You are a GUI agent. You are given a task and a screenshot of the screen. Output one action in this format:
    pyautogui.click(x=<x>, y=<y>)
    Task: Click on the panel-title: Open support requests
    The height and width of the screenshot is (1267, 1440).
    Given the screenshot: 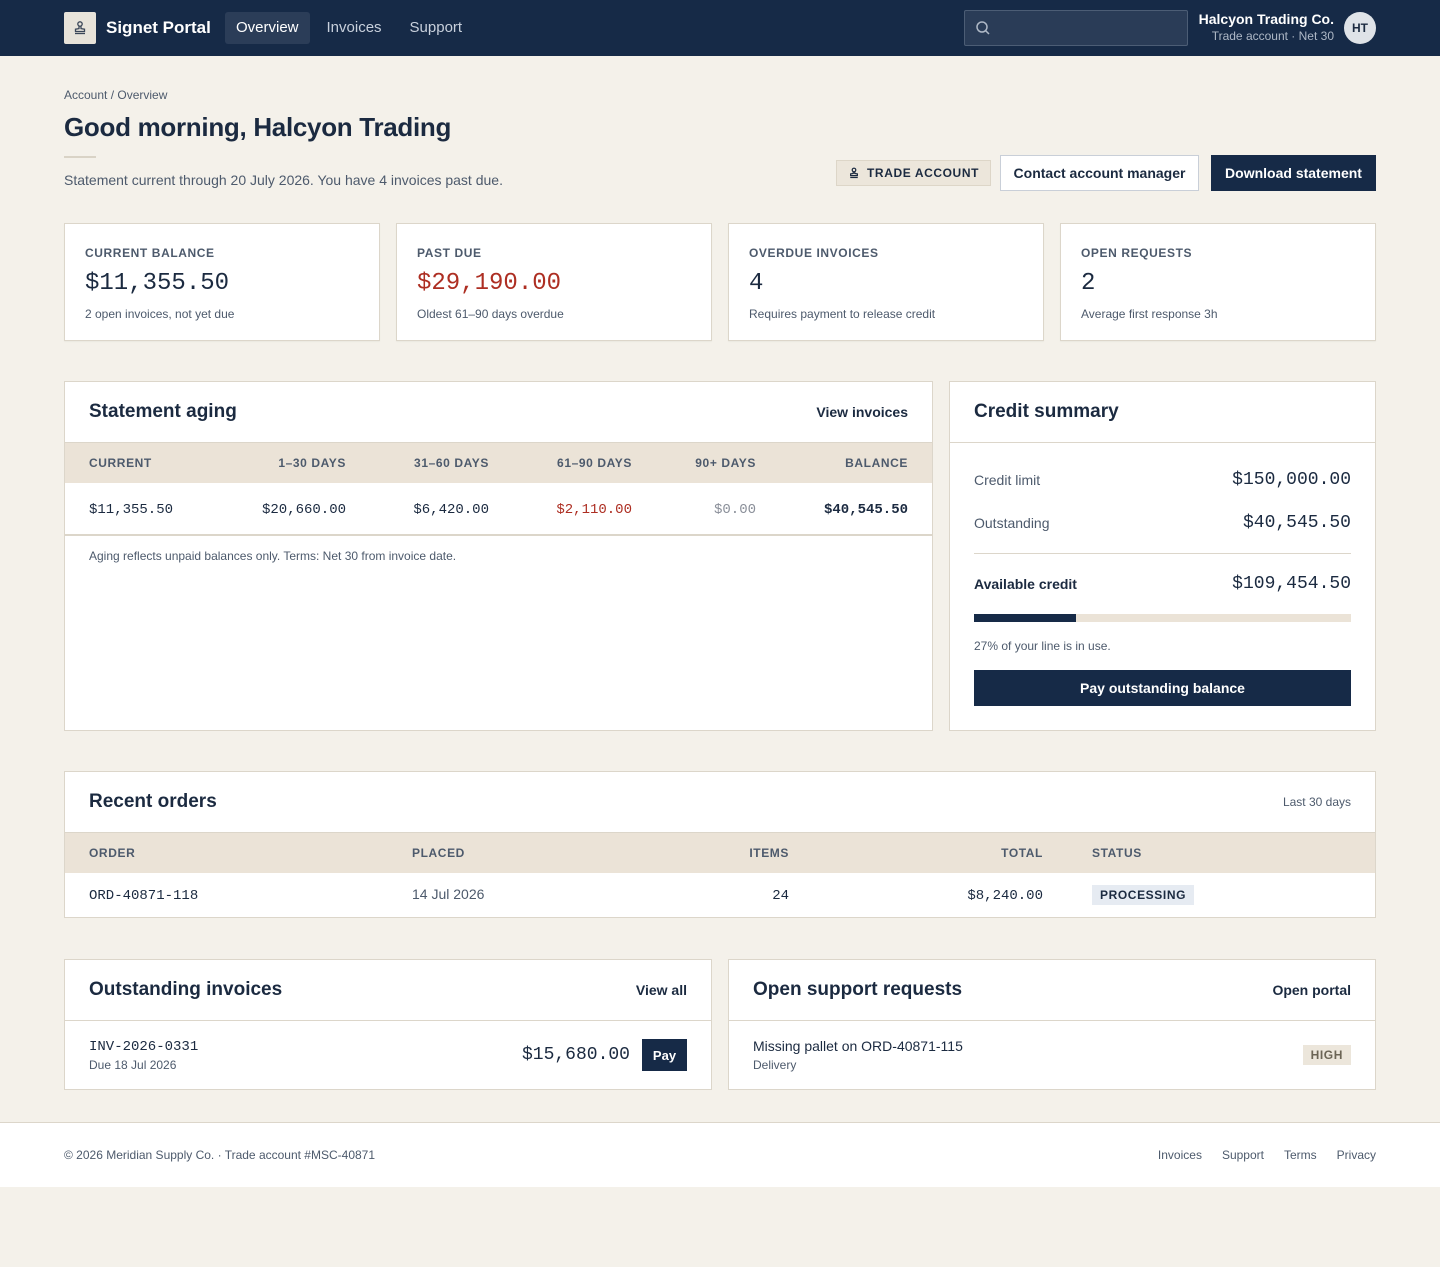 What is the action you would take?
    pyautogui.click(x=858, y=989)
    